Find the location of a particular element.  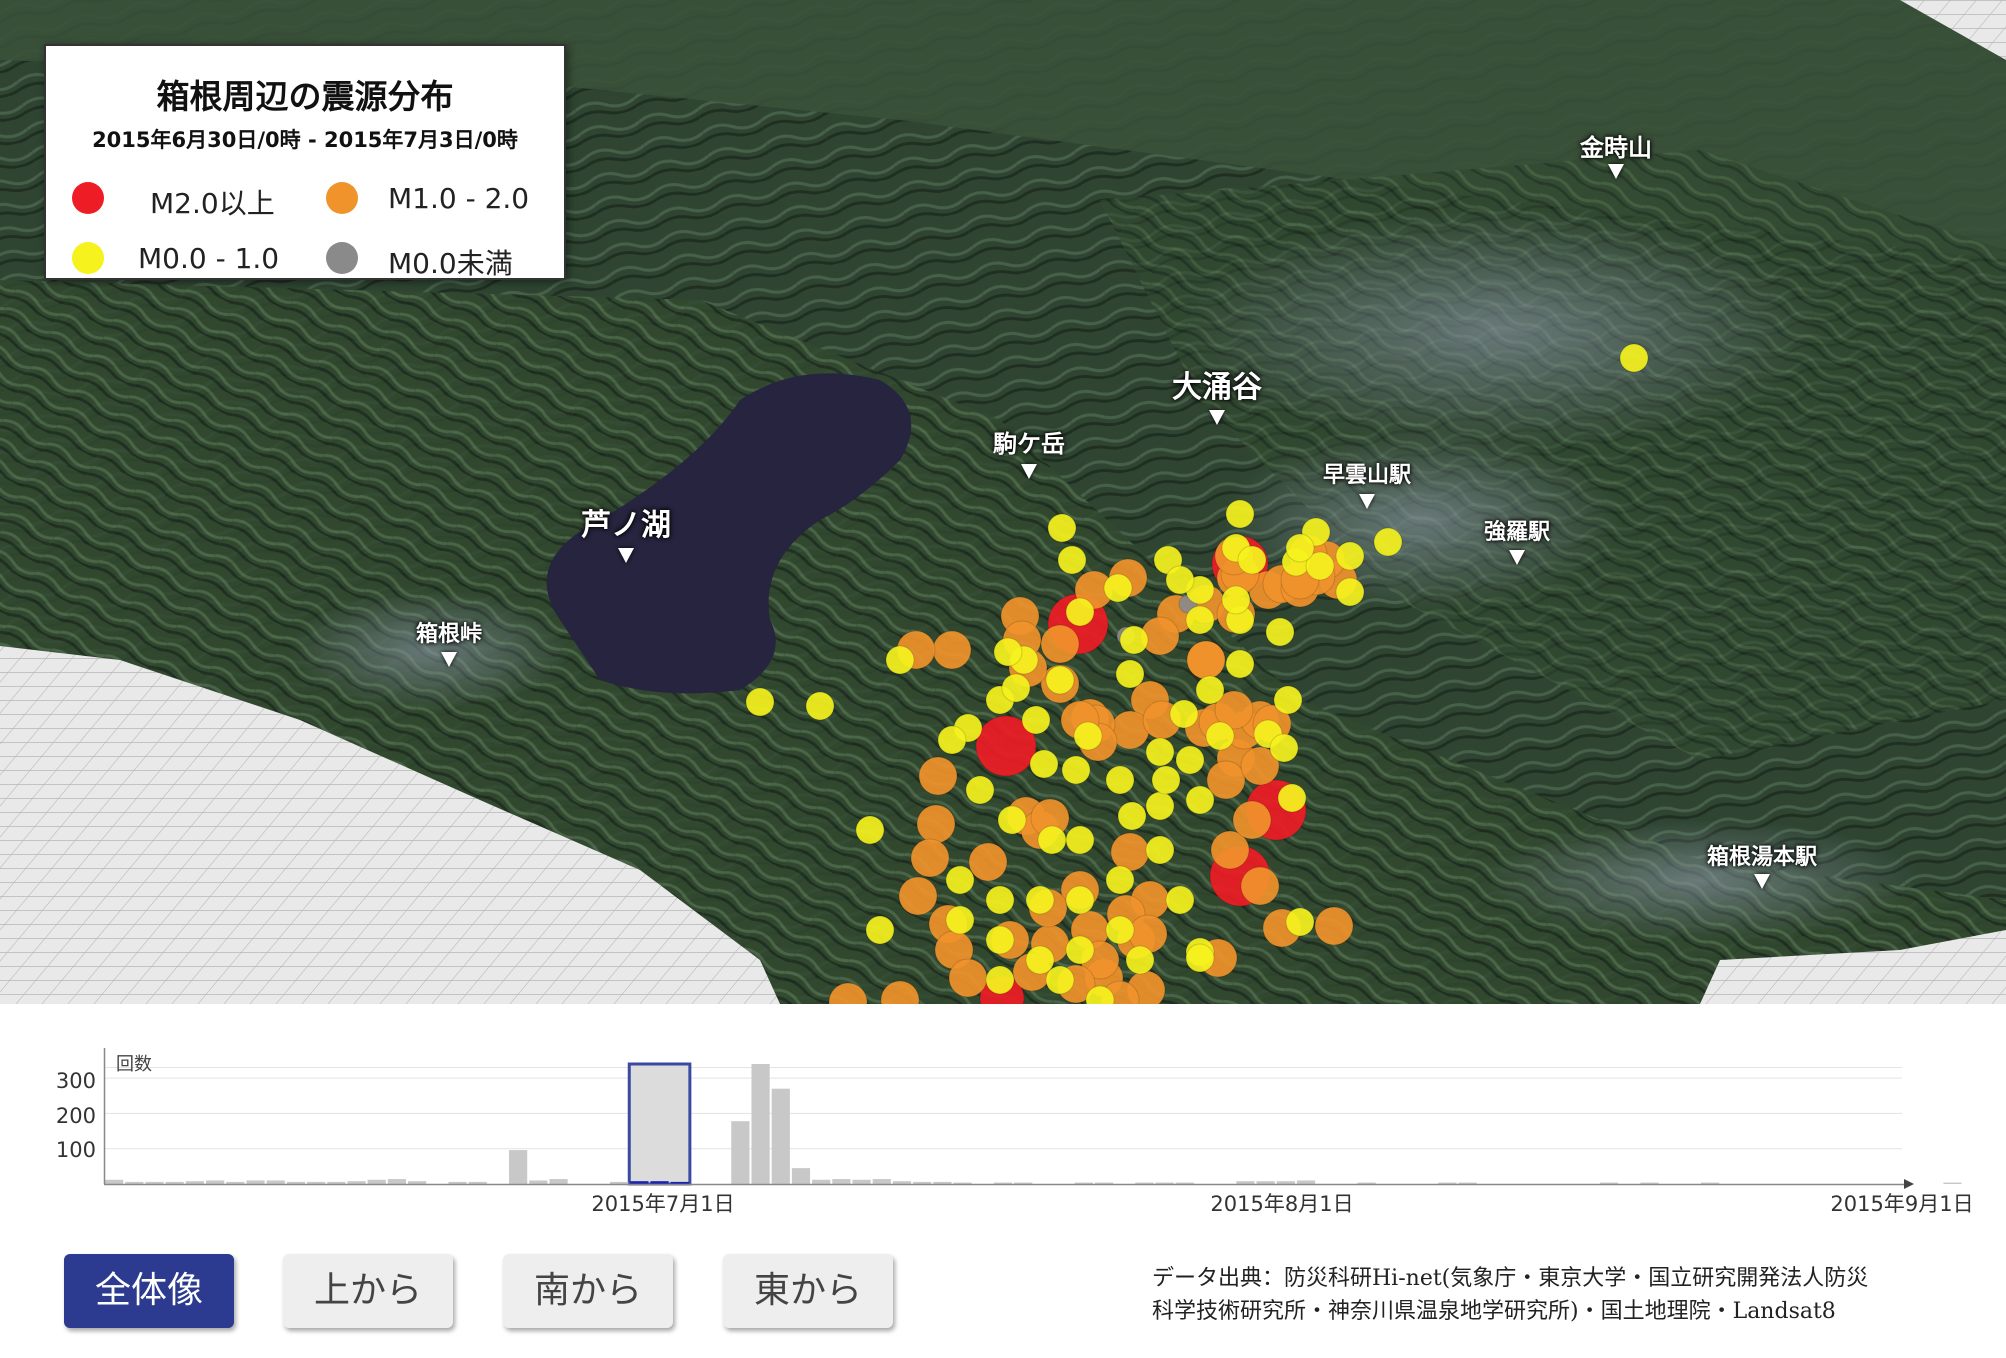

legend-item-below-m0: M0.0未満 is located at coordinates (441, 259).